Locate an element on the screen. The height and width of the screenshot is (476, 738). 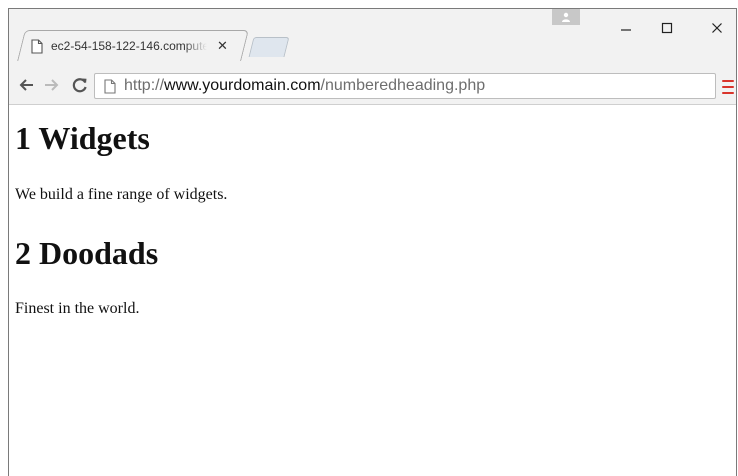
hamburger-menu-icon is located at coordinates (728, 87).